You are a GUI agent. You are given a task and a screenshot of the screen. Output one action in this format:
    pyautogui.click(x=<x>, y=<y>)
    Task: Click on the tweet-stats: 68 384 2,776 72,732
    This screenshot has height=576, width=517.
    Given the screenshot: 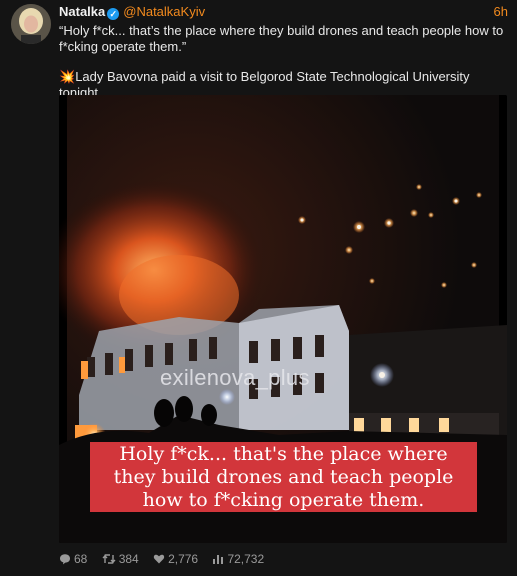 What is the action you would take?
    pyautogui.click(x=167, y=559)
    